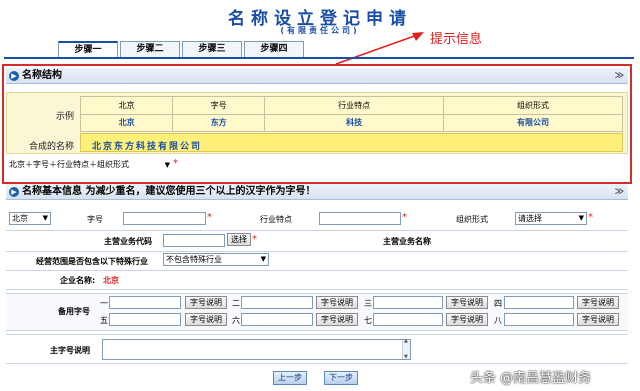  Describe the element at coordinates (598, 302) in the screenshot. I see `backup-explain-button-4: 字号说明` at that location.